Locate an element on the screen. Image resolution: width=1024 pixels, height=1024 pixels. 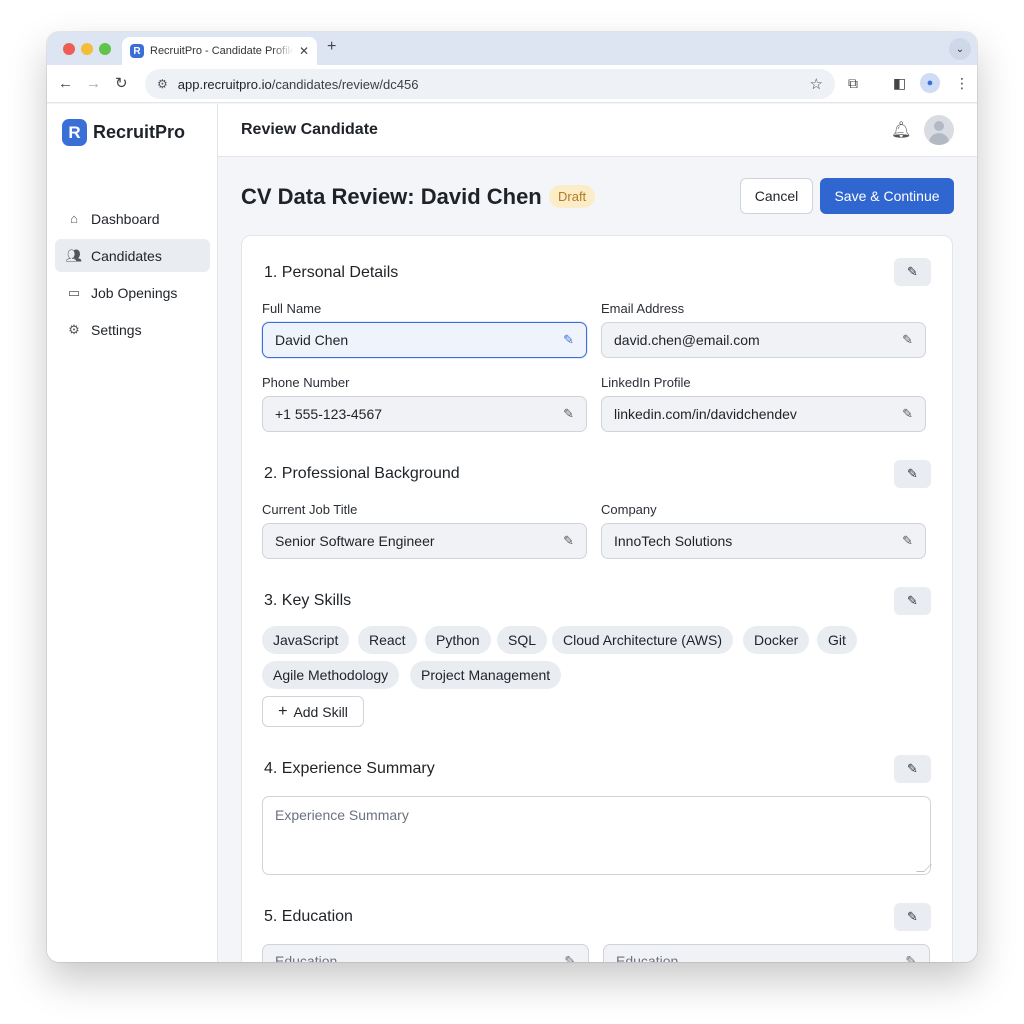
skill-chip: React is located at coordinates (387, 640).